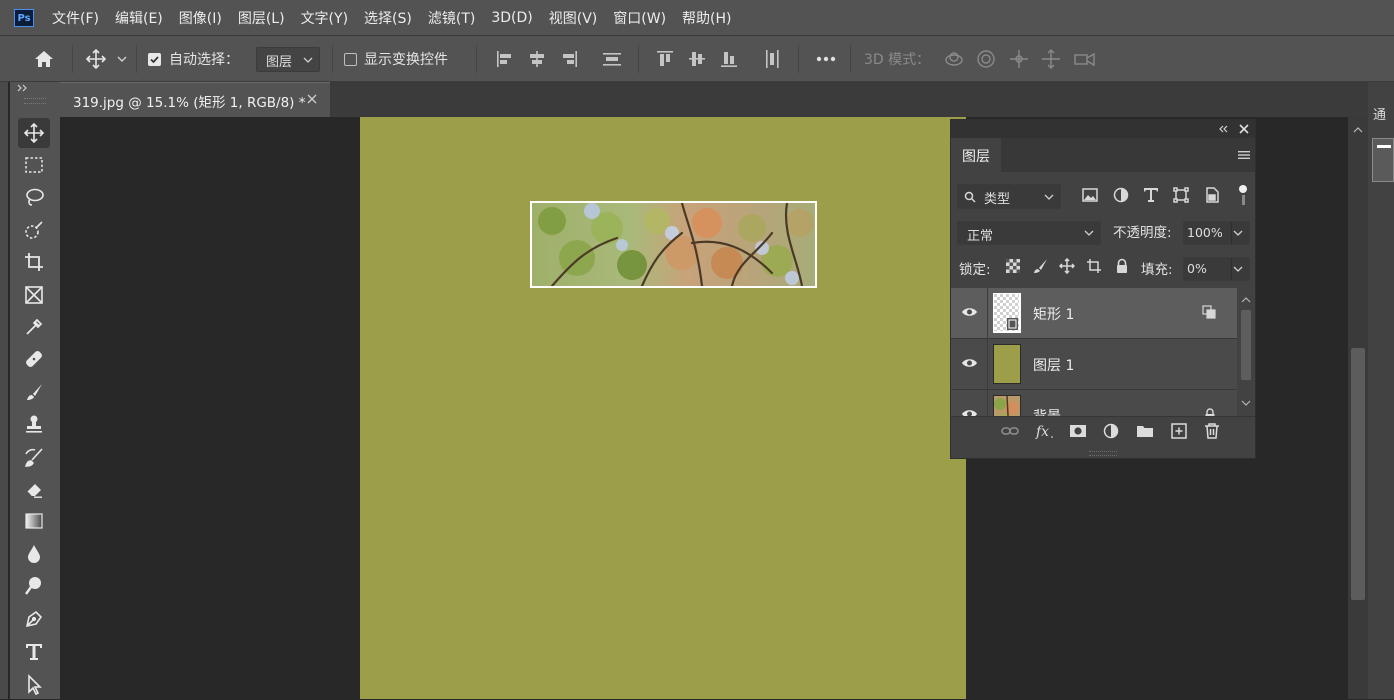 The image size is (1394, 700). Describe the element at coordinates (34, 327) in the screenshot. I see `eyedropper-tool` at that location.